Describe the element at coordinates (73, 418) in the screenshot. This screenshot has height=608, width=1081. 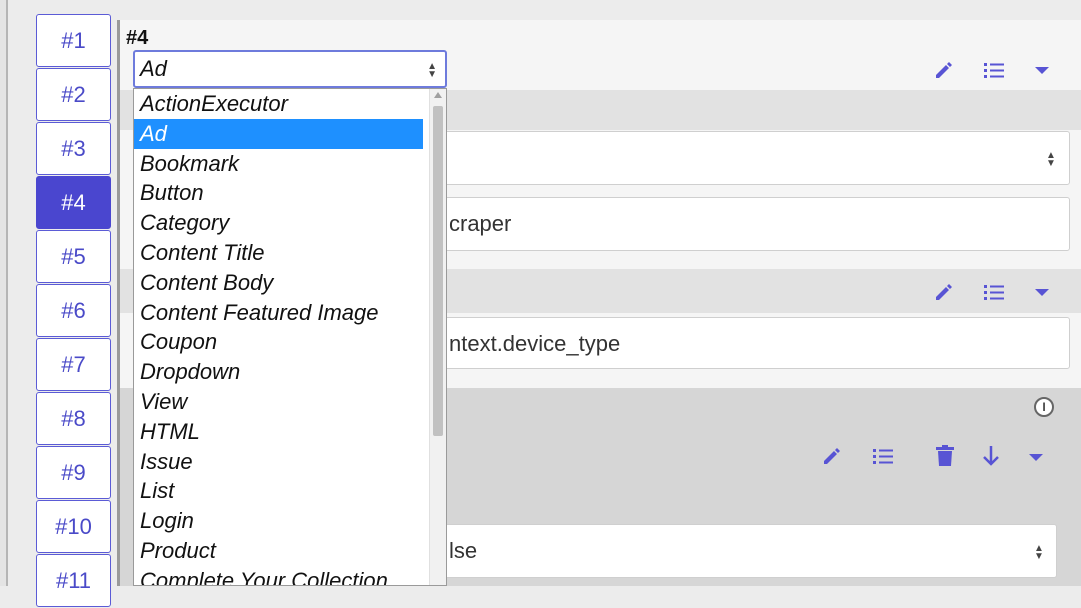
I see `tab-8: #8` at that location.